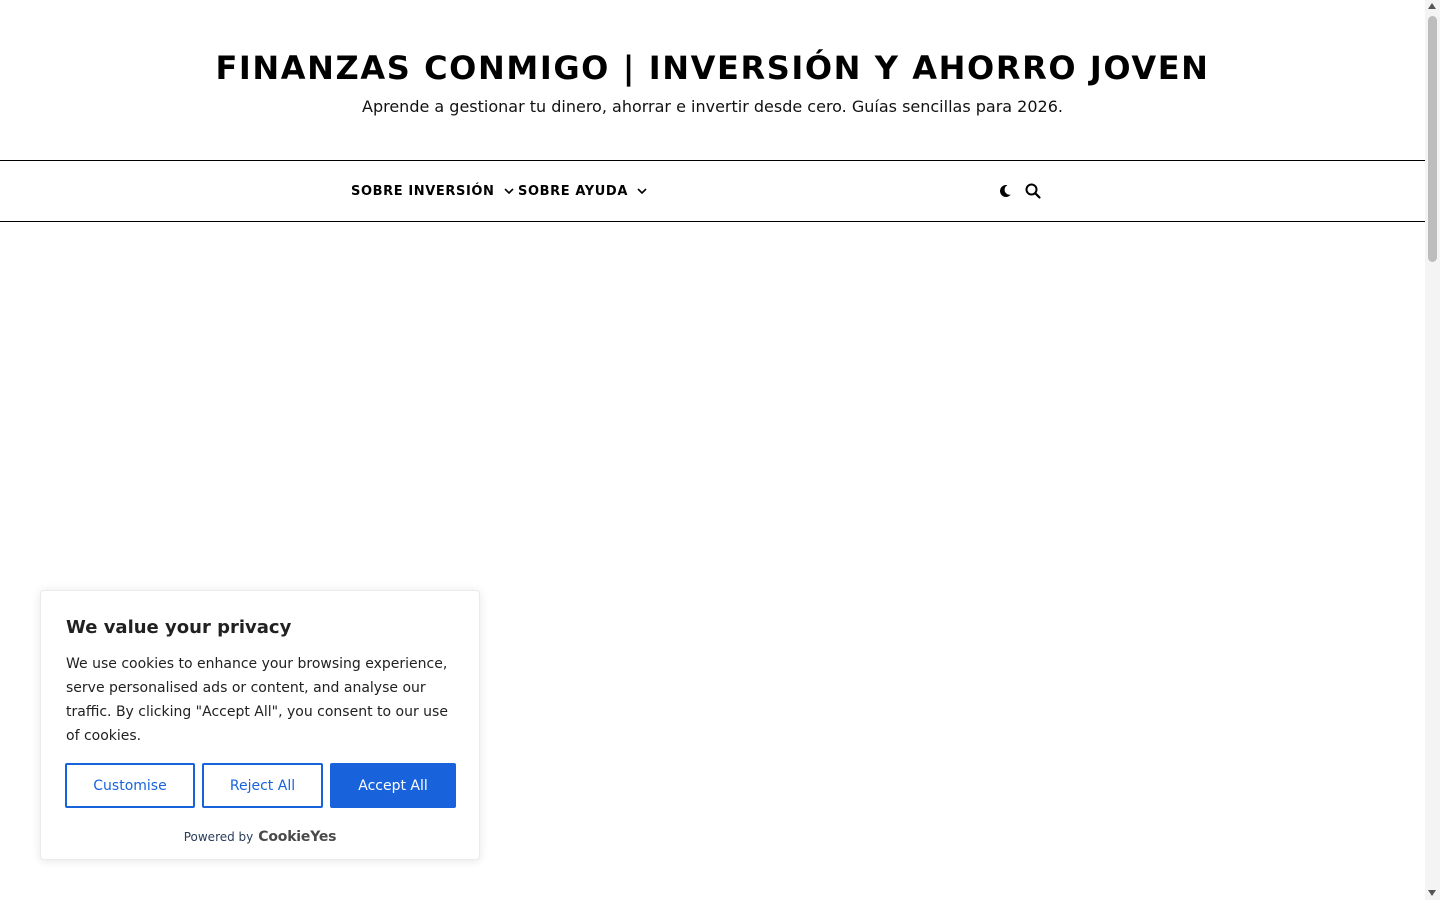  I want to click on search-icon, so click(1033, 191).